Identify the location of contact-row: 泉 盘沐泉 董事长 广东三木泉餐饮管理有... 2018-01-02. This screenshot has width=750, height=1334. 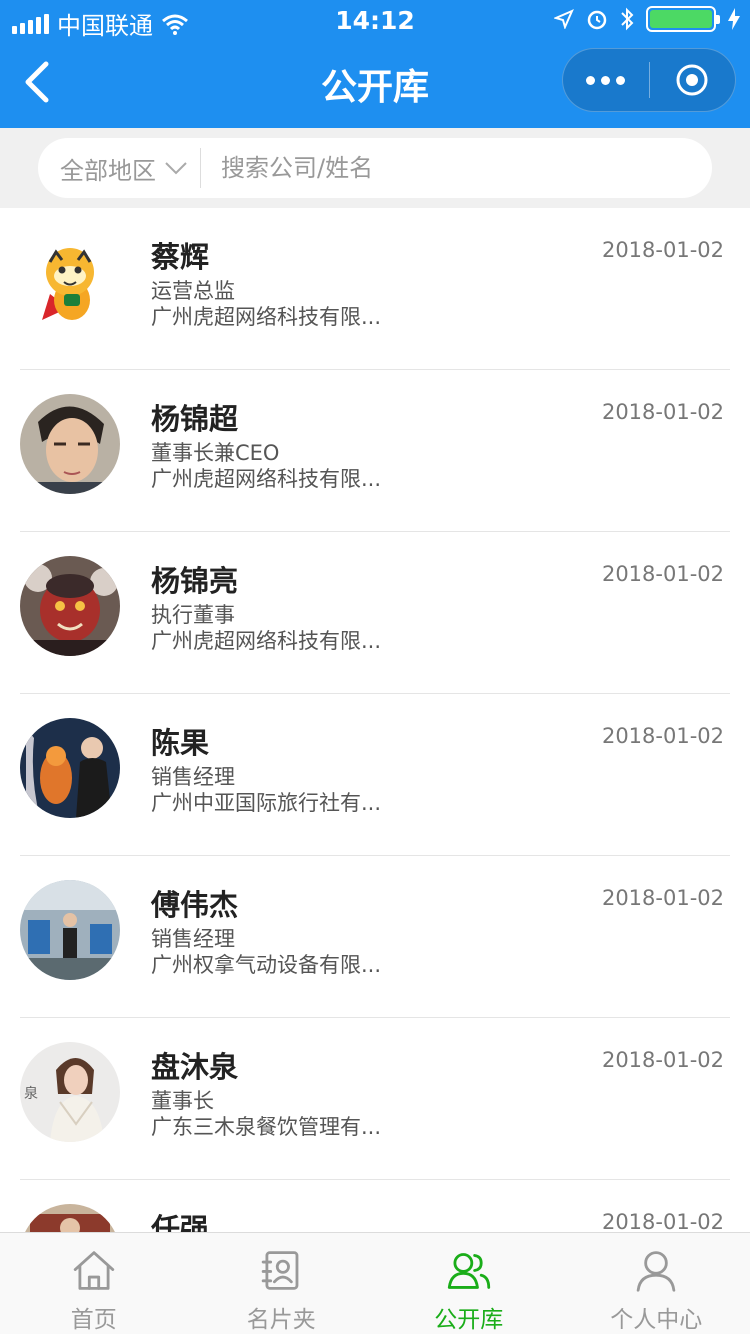
(375, 1099).